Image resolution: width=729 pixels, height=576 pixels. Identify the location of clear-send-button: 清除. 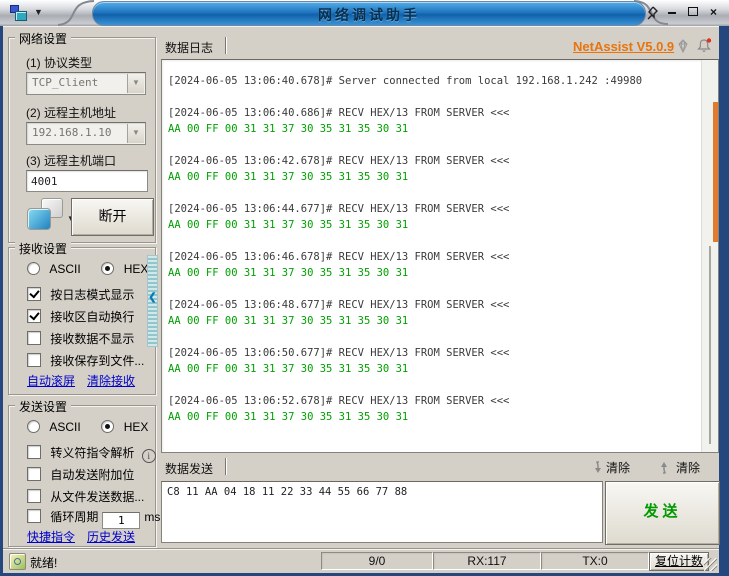
(679, 467).